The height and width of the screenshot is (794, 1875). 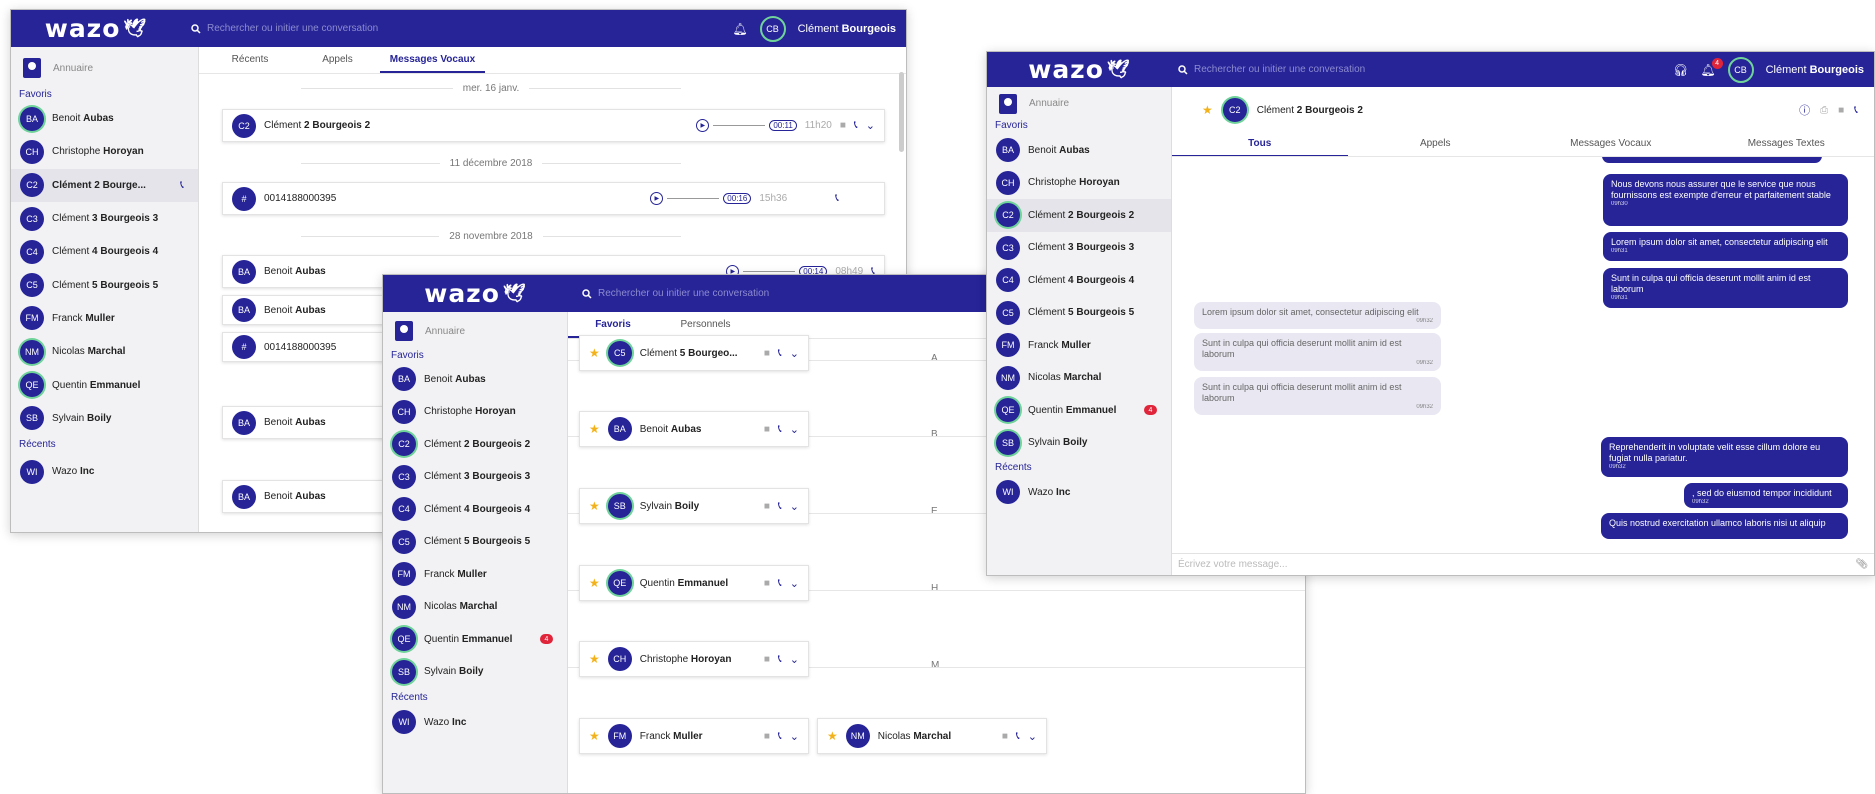 What do you see at coordinates (694, 659) in the screenshot?
I see `favorite-card: ★ CH Christophe Horoyan ■ 📞︎ ⌄` at bounding box center [694, 659].